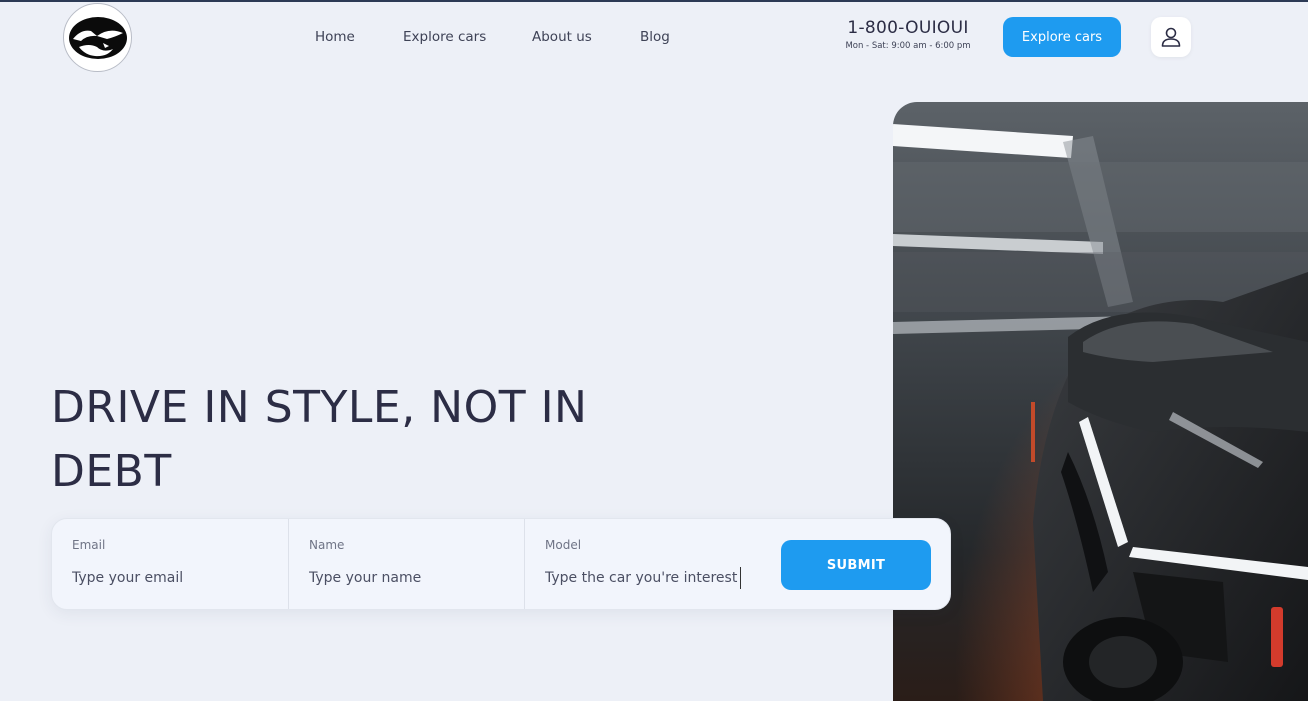  I want to click on user-account-button, so click(1171, 37).